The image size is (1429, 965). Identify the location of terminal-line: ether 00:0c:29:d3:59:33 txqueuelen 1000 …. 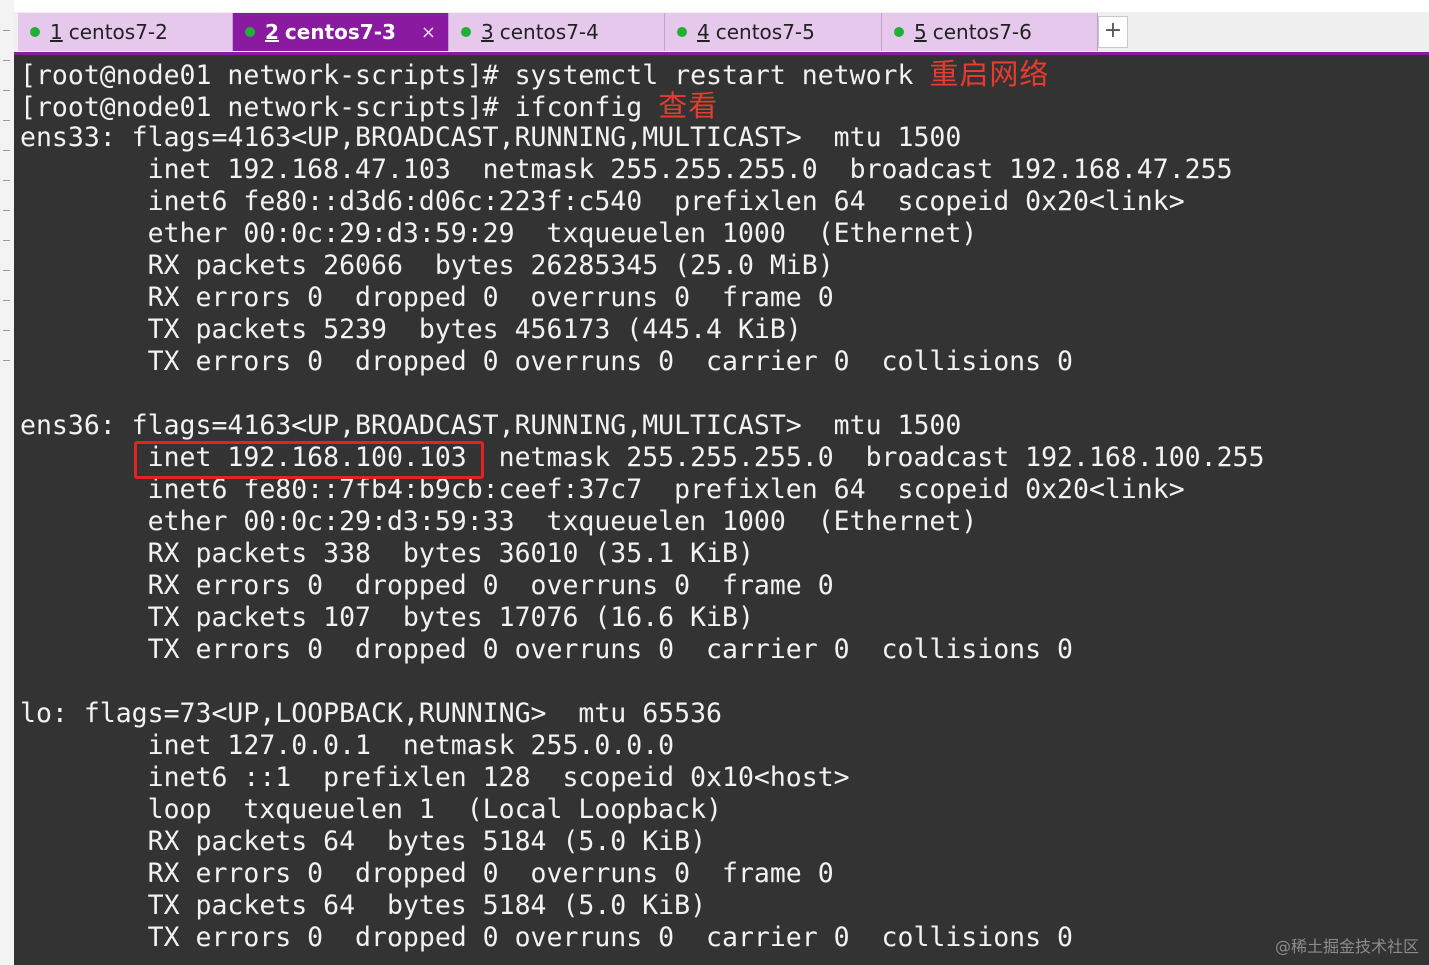
(642, 522).